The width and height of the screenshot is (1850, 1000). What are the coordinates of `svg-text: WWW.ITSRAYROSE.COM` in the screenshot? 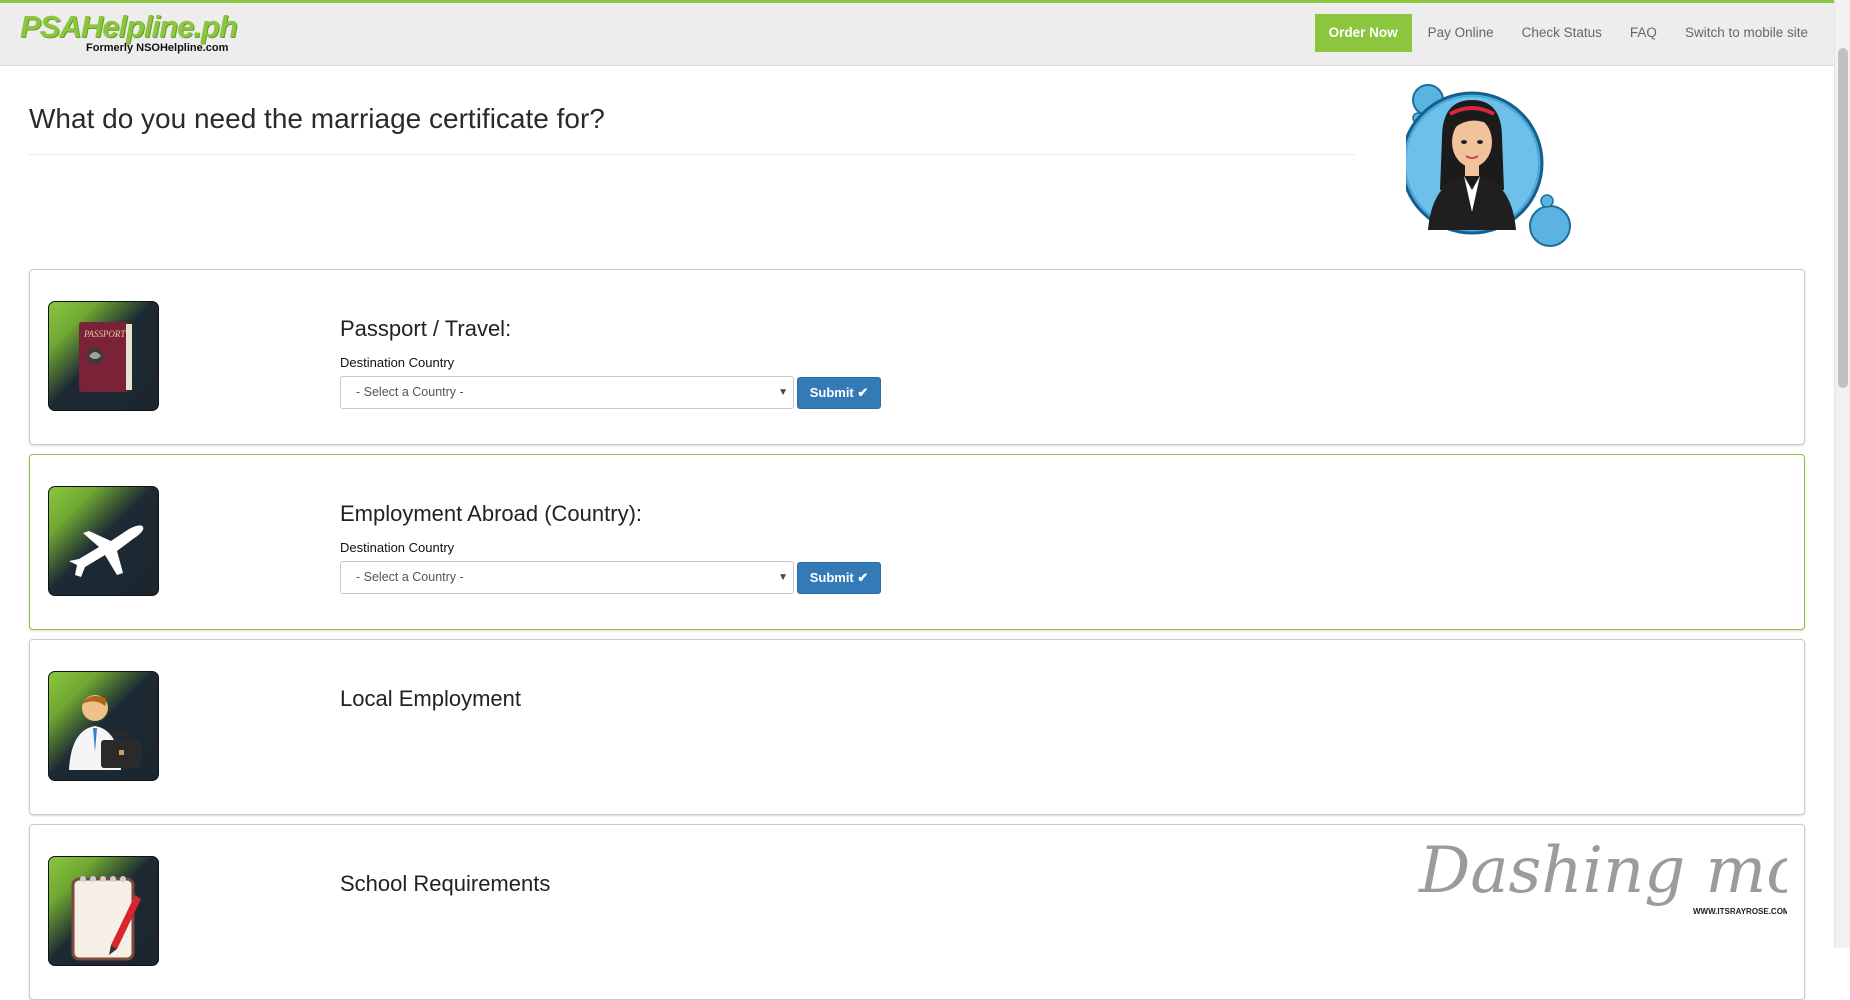 It's located at (1740, 911).